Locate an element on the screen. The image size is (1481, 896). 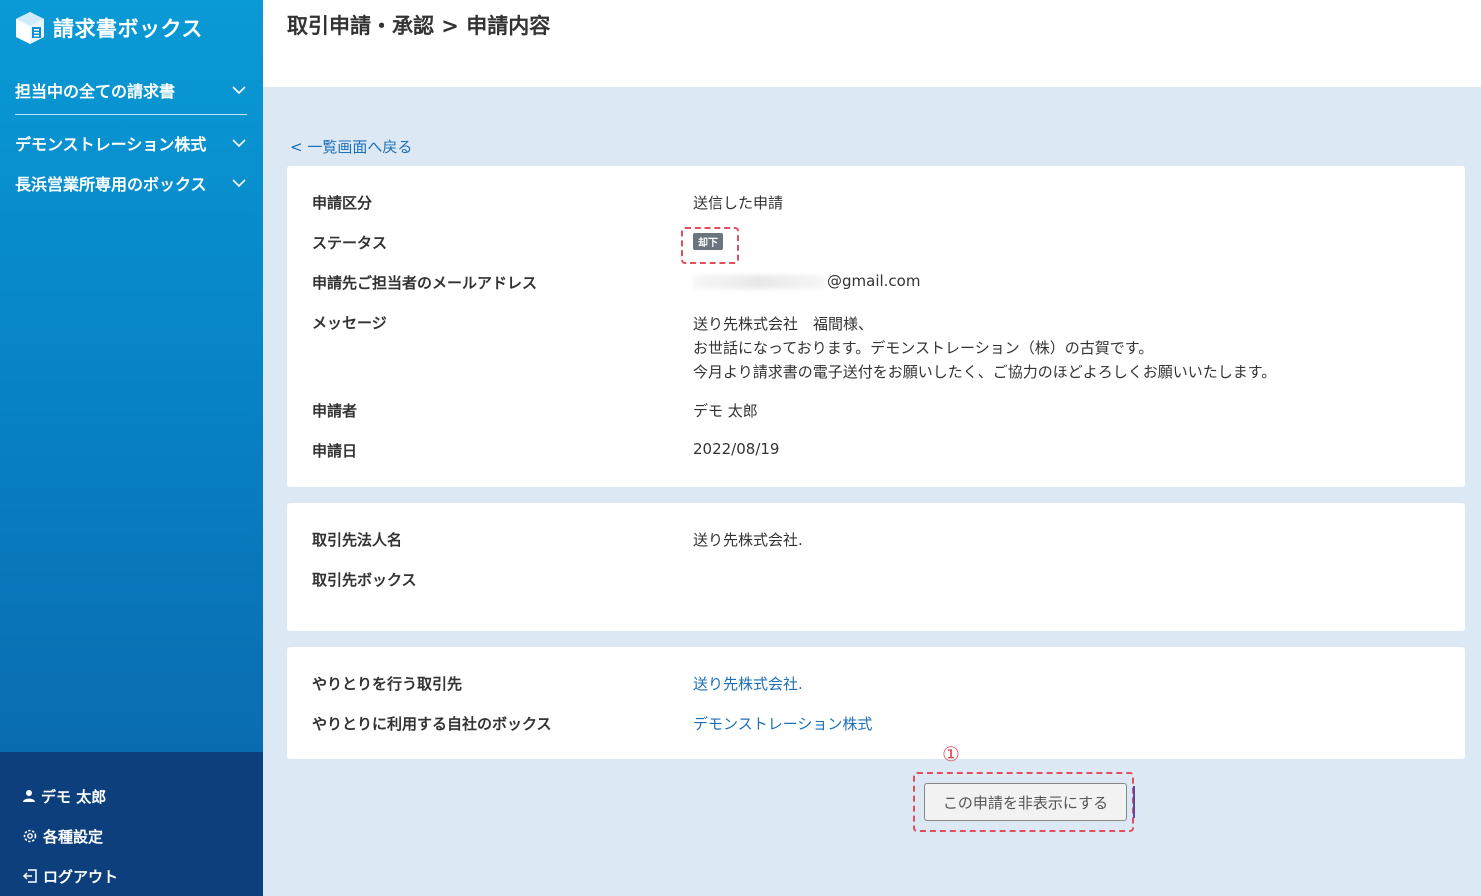
app-name: 請求書ボックス is located at coordinates (128, 29).